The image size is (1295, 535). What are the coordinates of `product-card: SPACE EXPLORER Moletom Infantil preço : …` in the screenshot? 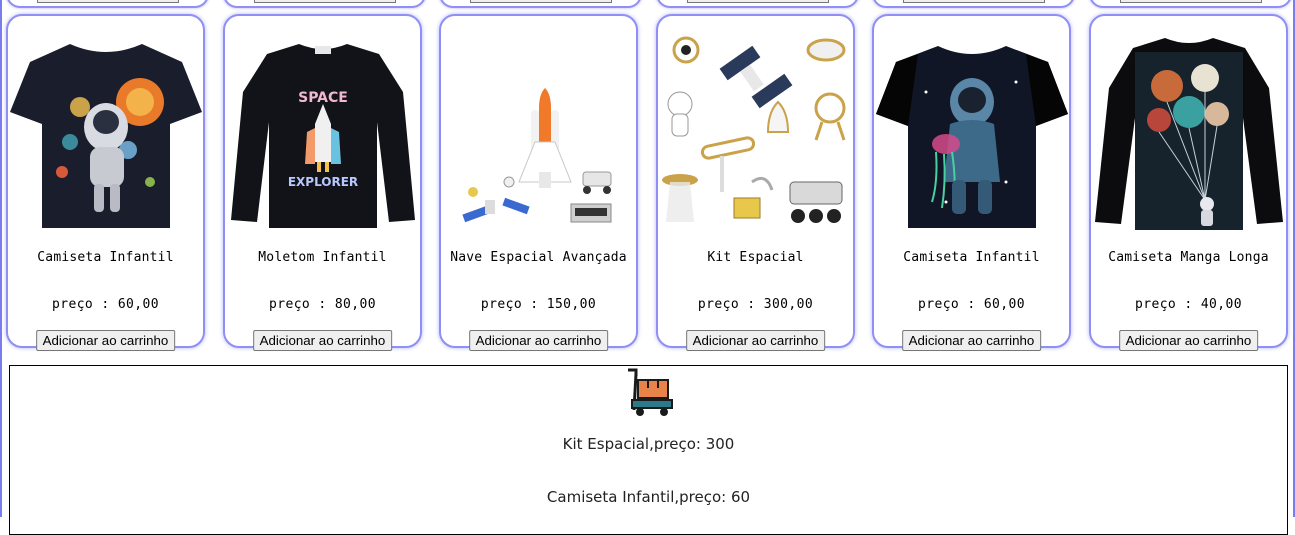 It's located at (322, 182).